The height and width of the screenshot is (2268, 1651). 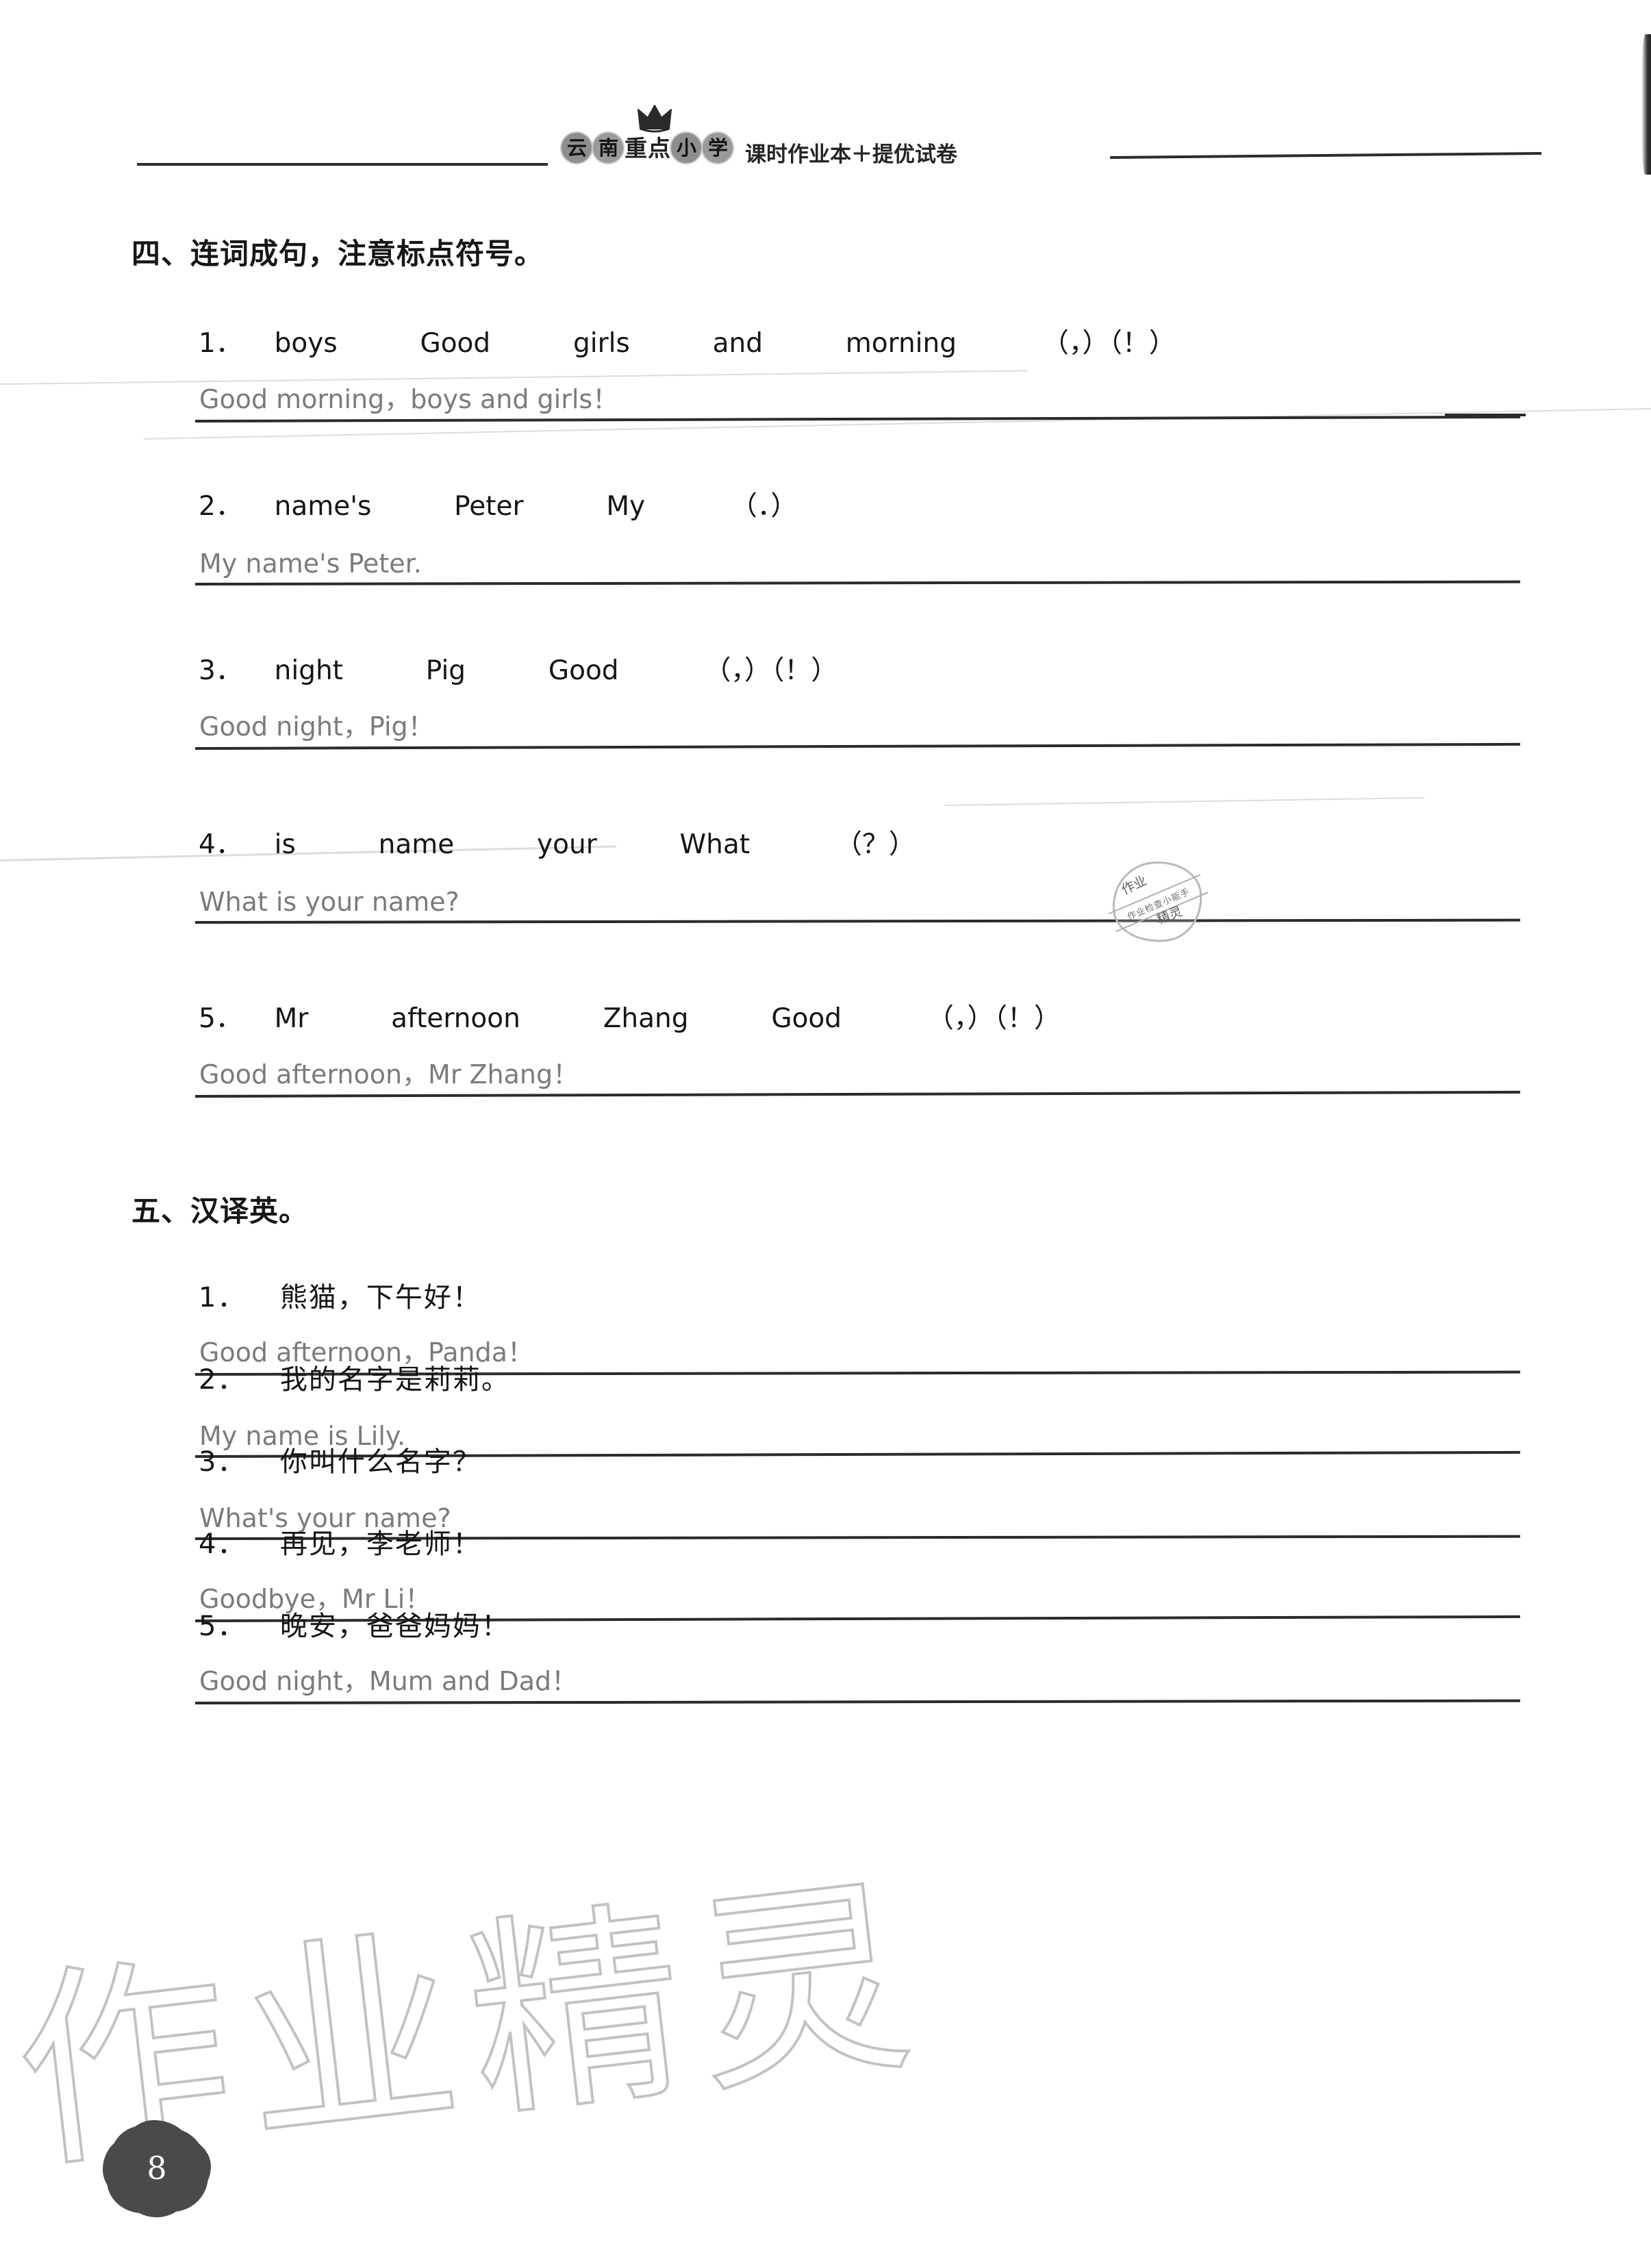 I want to click on question-prompt-line: 2． 我的名字是莉莉。, so click(x=354, y=1377).